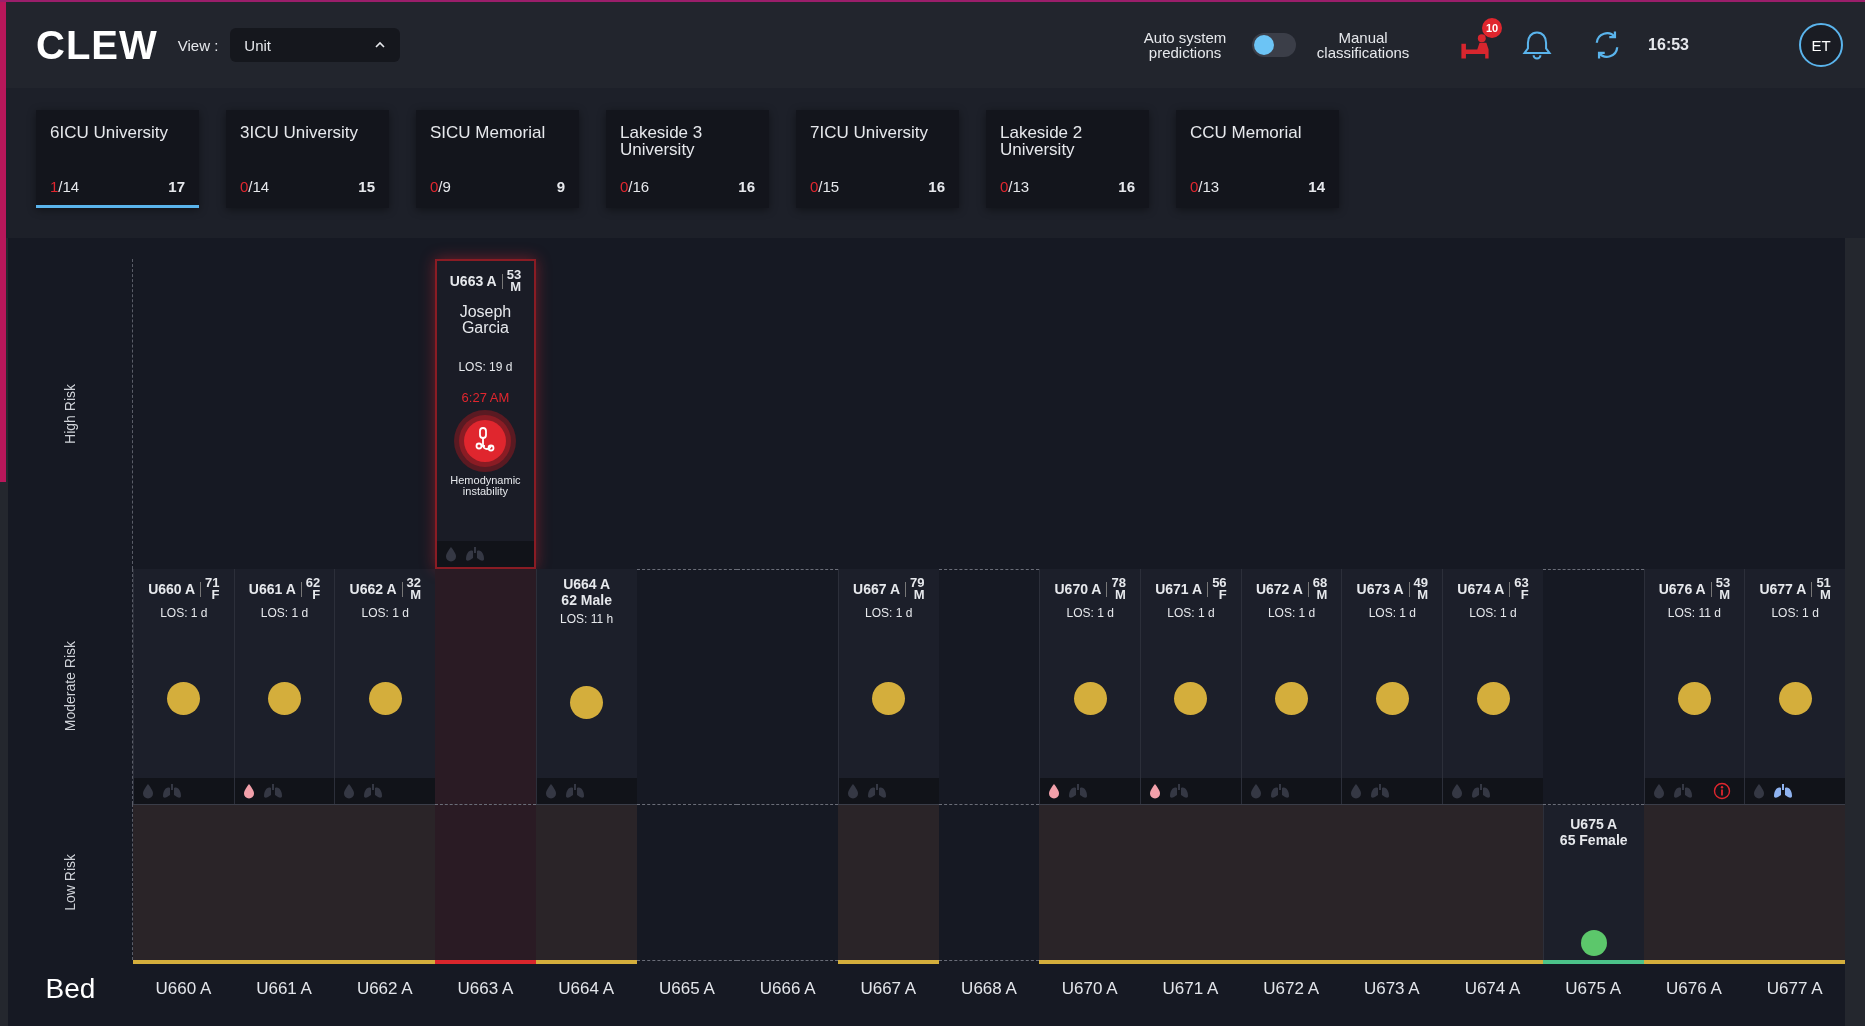 The image size is (1865, 1026). Describe the element at coordinates (1694, 612) in the screenshot. I see `length-of-stay: LOS: 11 d` at that location.